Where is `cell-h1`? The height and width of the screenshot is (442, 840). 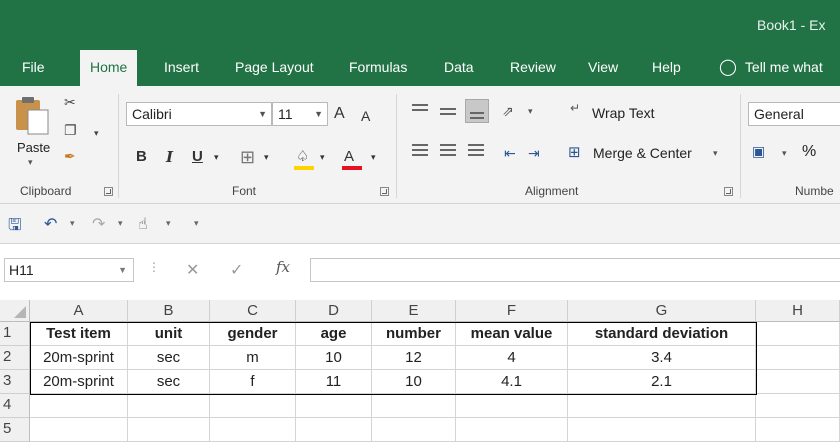 cell-h1 is located at coordinates (798, 334).